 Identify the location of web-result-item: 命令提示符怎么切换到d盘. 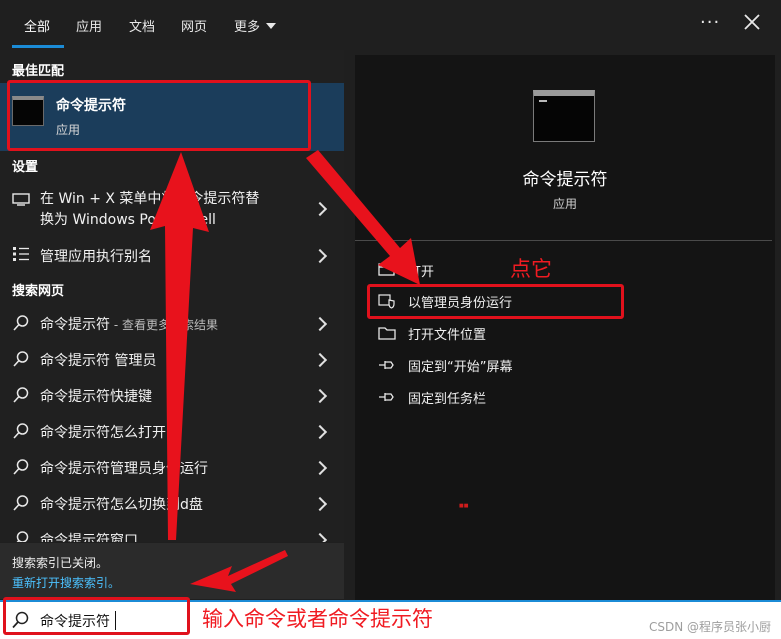
(172, 503).